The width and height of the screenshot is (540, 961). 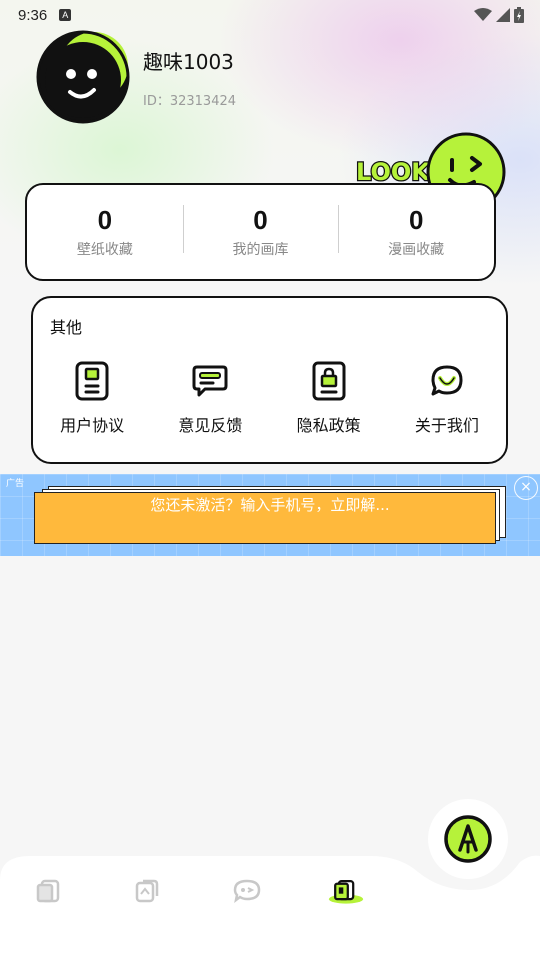 I want to click on menu-label: 意见反馈, so click(x=210, y=425).